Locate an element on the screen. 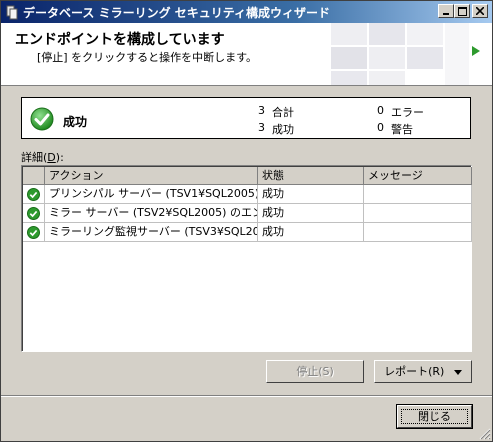  minimize-button is located at coordinates (446, 11).